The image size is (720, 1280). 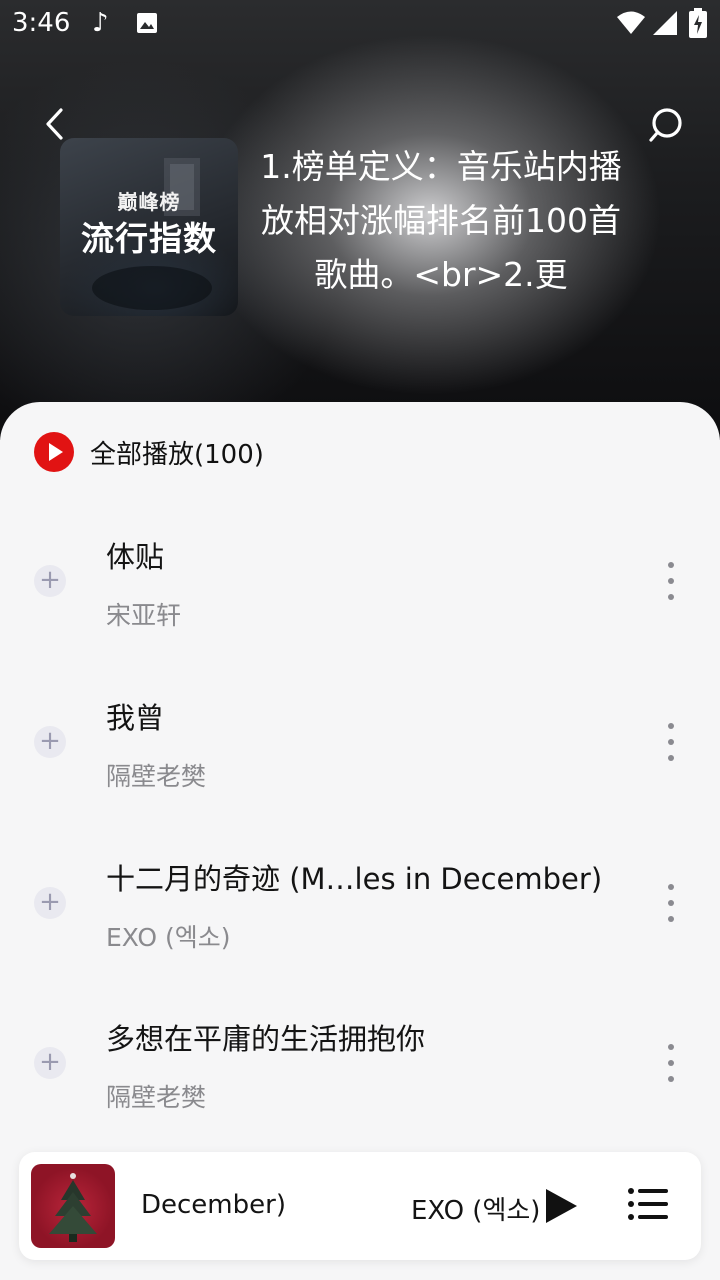 What do you see at coordinates (698, 23) in the screenshot?
I see `battery-charging-icon` at bounding box center [698, 23].